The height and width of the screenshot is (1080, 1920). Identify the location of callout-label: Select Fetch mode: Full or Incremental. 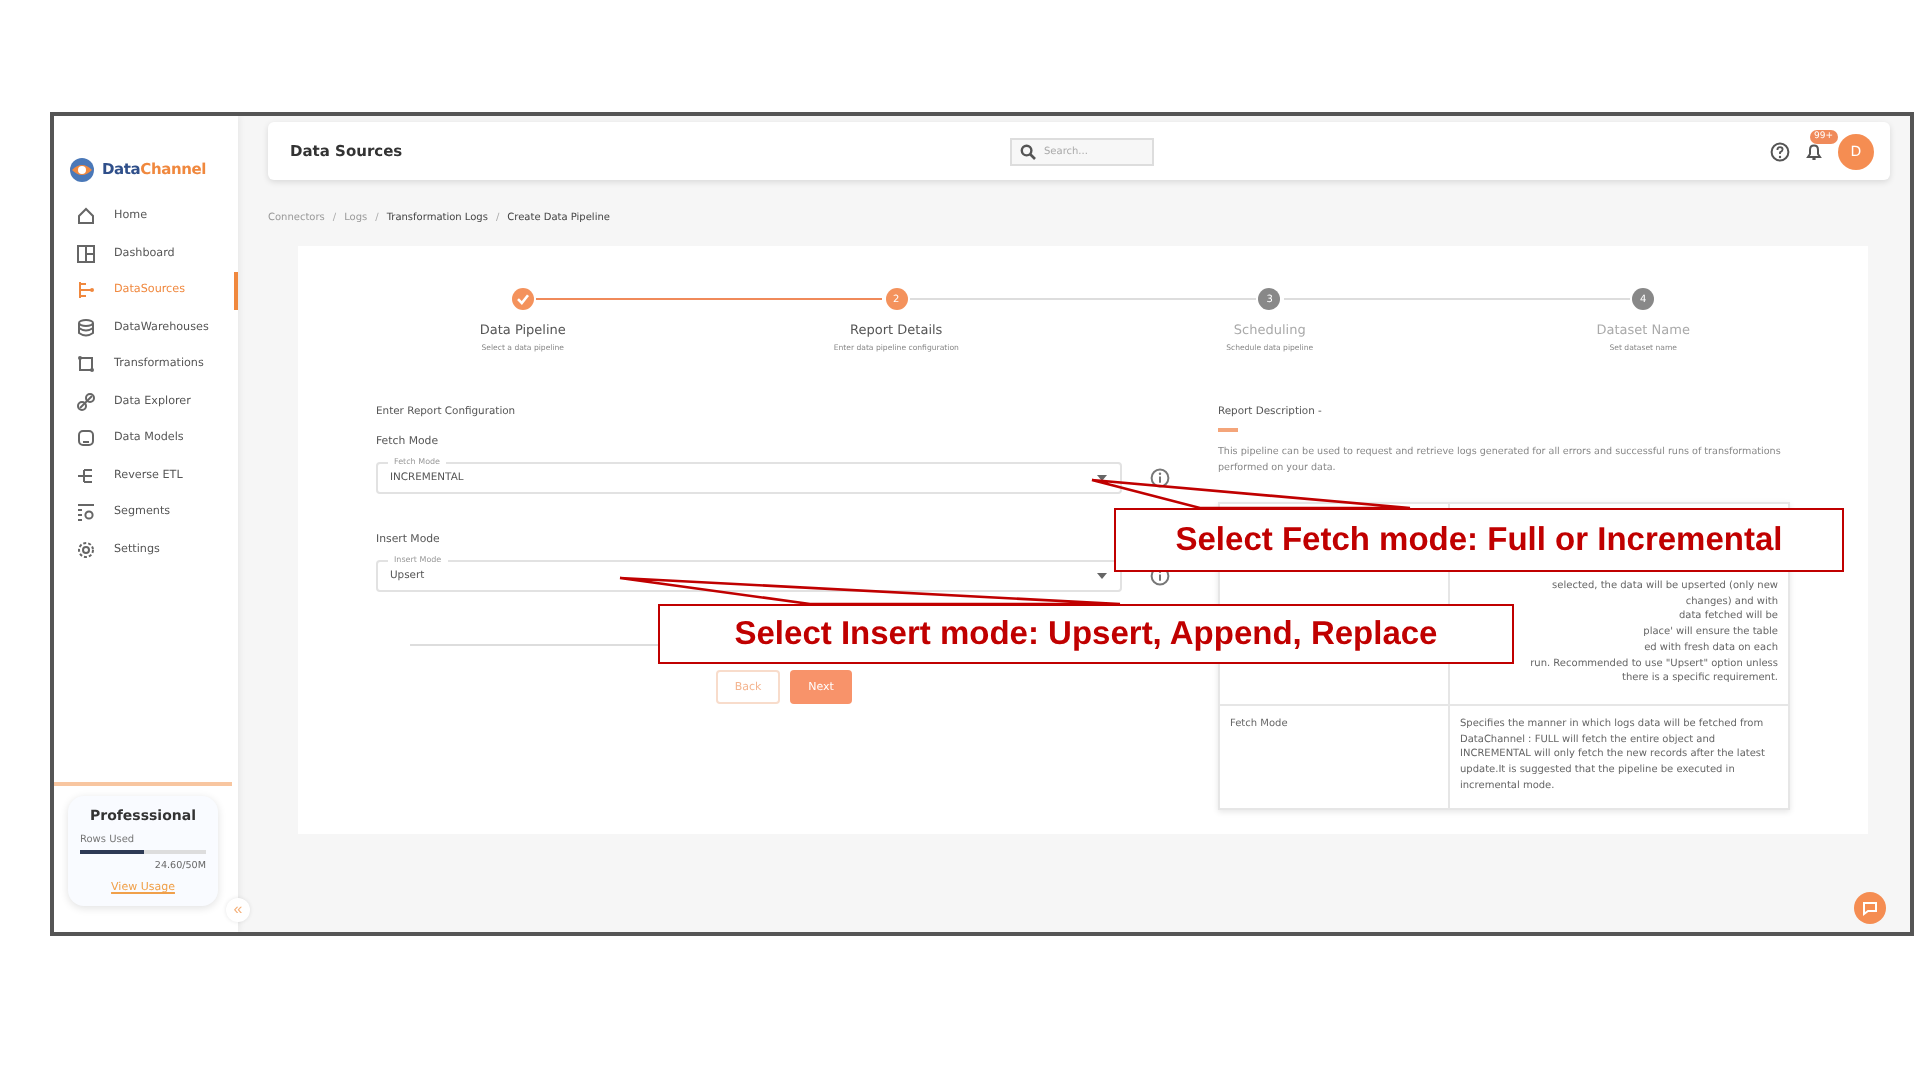
(1479, 540).